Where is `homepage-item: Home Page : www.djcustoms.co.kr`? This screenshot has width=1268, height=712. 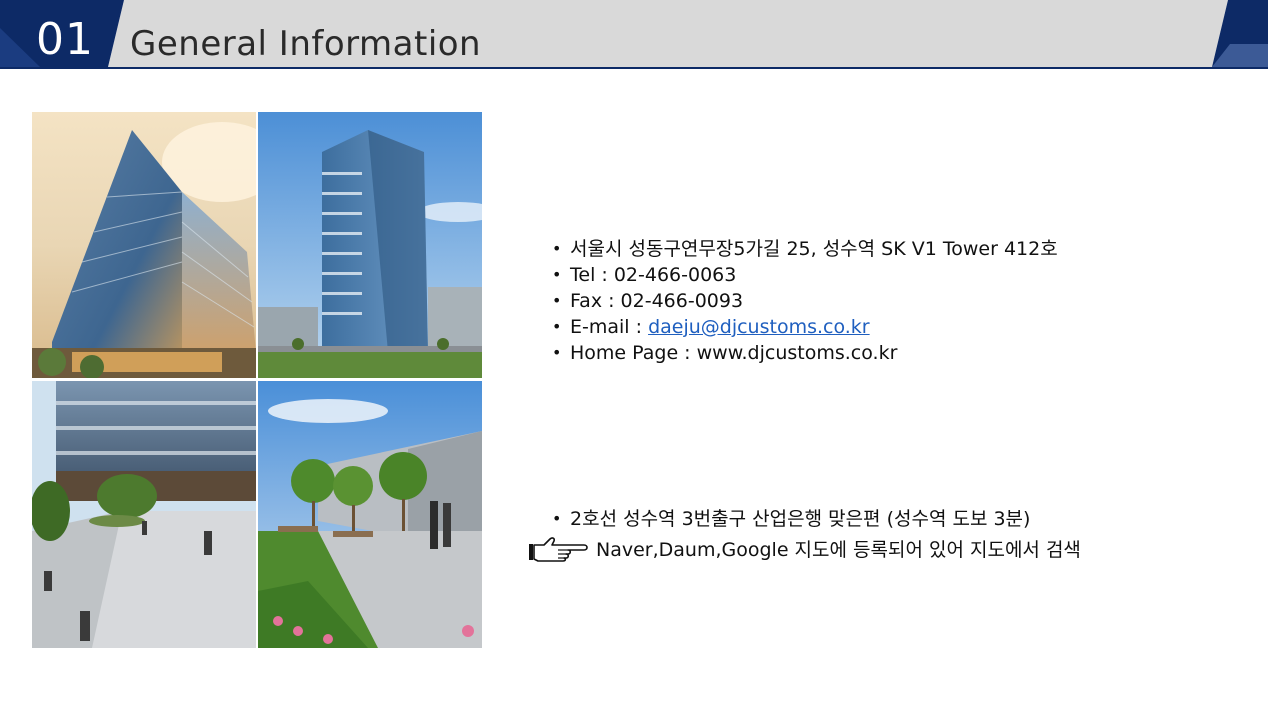
homepage-item: Home Page : www.djcustoms.co.kr is located at coordinates (805, 353).